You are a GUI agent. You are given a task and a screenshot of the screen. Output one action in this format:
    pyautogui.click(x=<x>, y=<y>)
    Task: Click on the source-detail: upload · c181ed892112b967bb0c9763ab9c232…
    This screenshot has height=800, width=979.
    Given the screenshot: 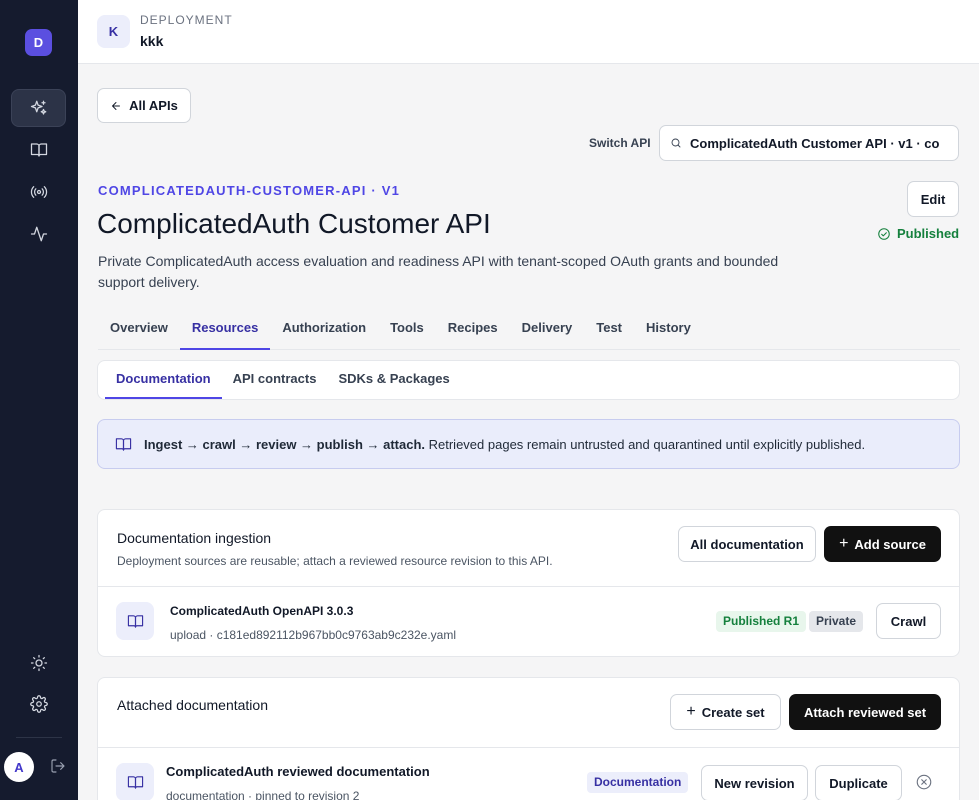 What is the action you would take?
    pyautogui.click(x=313, y=635)
    